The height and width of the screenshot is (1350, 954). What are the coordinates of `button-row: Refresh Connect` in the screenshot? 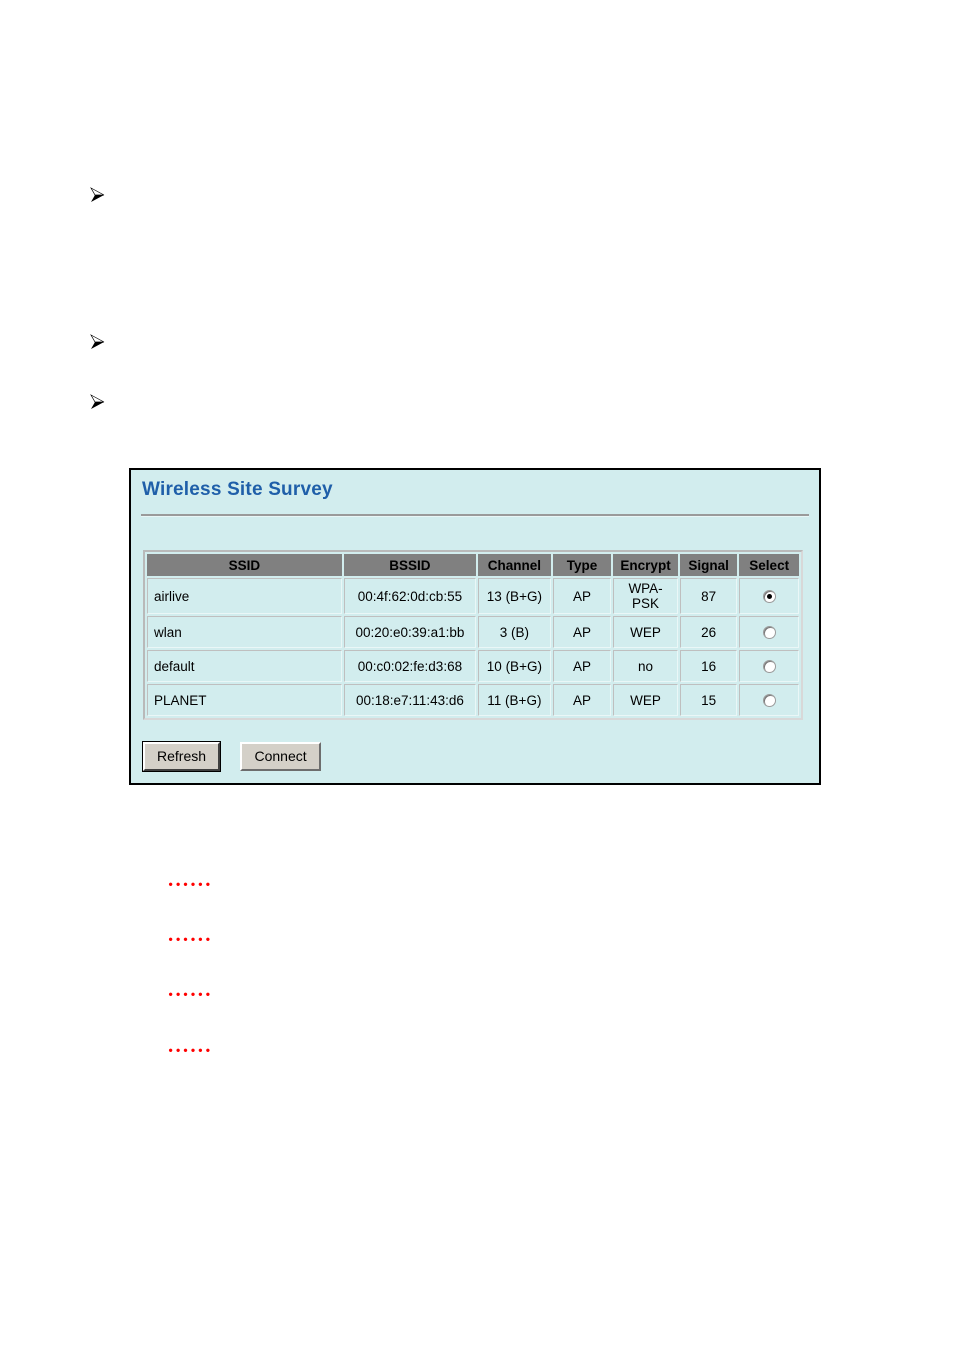 It's located at (231, 756).